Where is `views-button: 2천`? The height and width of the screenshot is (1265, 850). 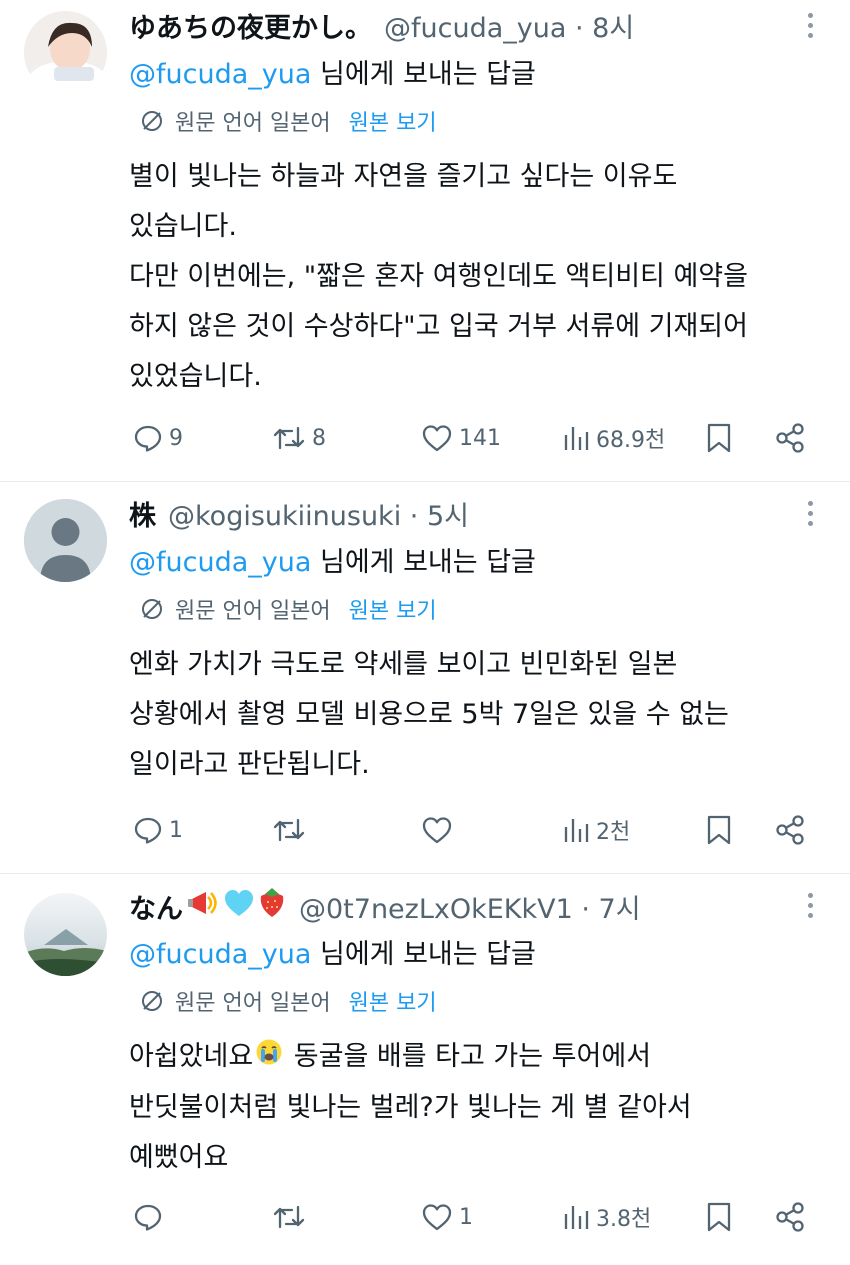
views-button: 2천 is located at coordinates (596, 830).